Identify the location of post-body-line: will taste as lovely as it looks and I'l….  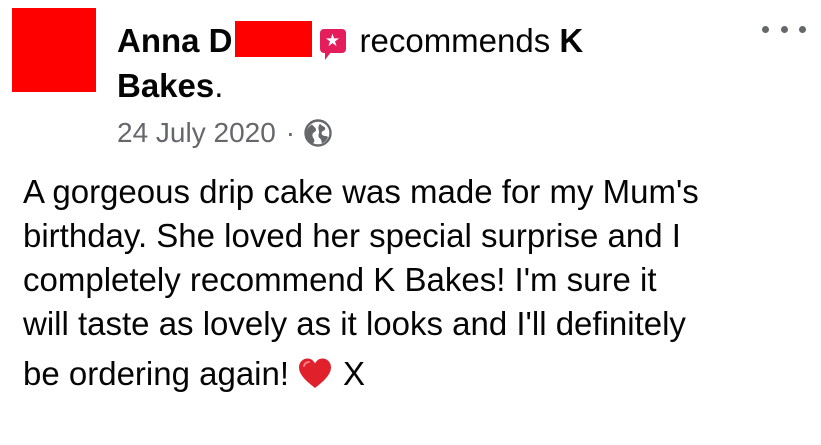
(354, 323).